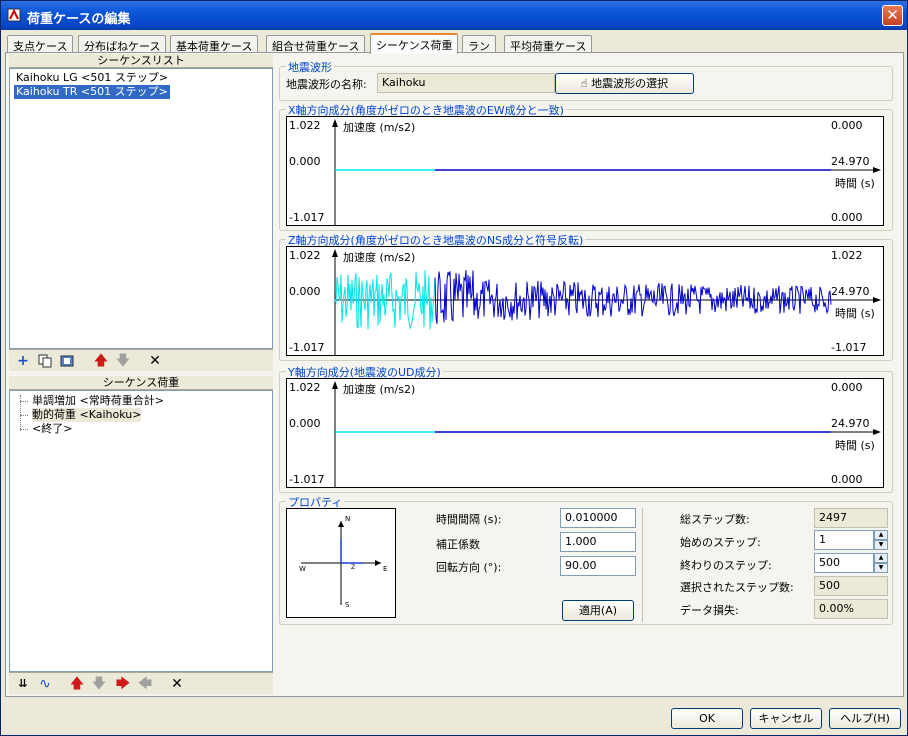 This screenshot has height=736, width=908. What do you see at coordinates (892, 15) in the screenshot?
I see `close-button: ✕` at bounding box center [892, 15].